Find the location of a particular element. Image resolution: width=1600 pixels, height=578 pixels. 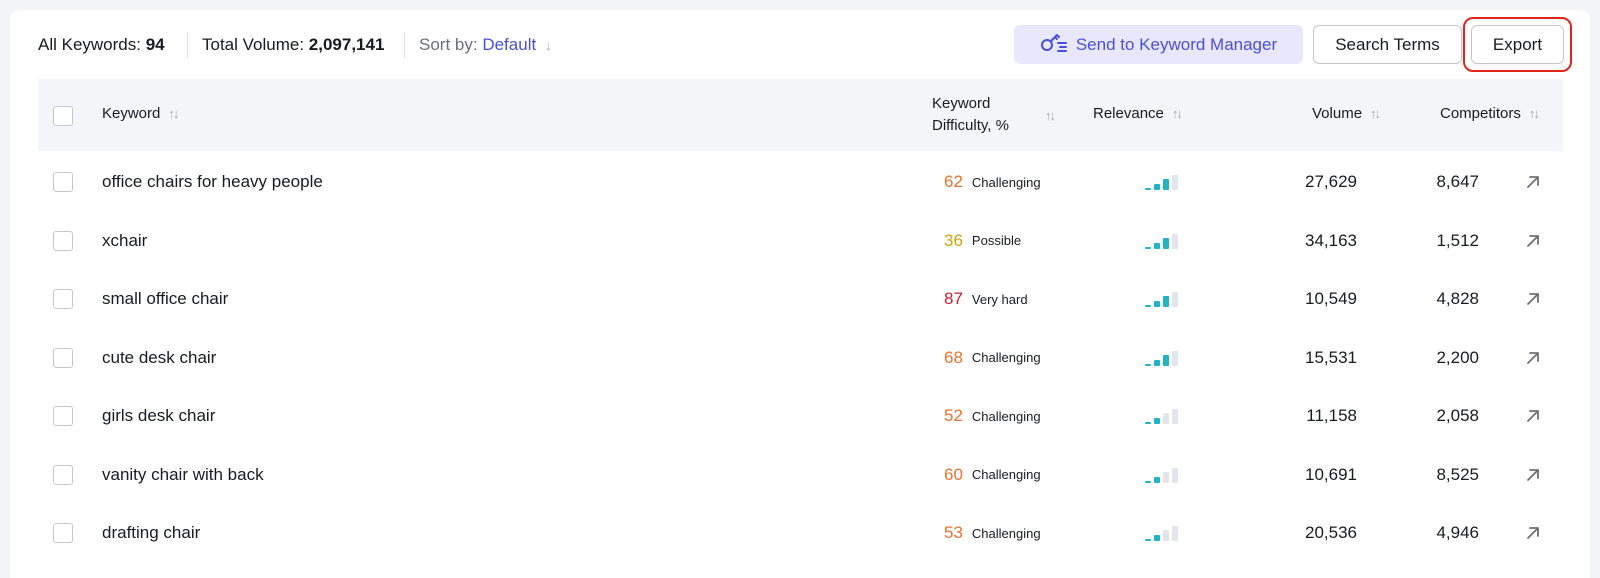

table-row: cute desk chair 68 Challenging 15,531 2,200 is located at coordinates (800, 358).